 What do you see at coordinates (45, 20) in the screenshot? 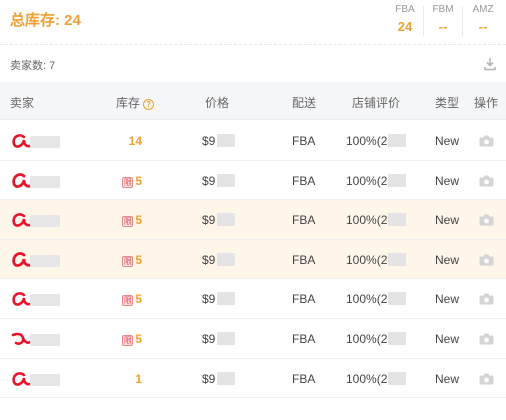
I see `total-inventory-title: 总库存: 24` at bounding box center [45, 20].